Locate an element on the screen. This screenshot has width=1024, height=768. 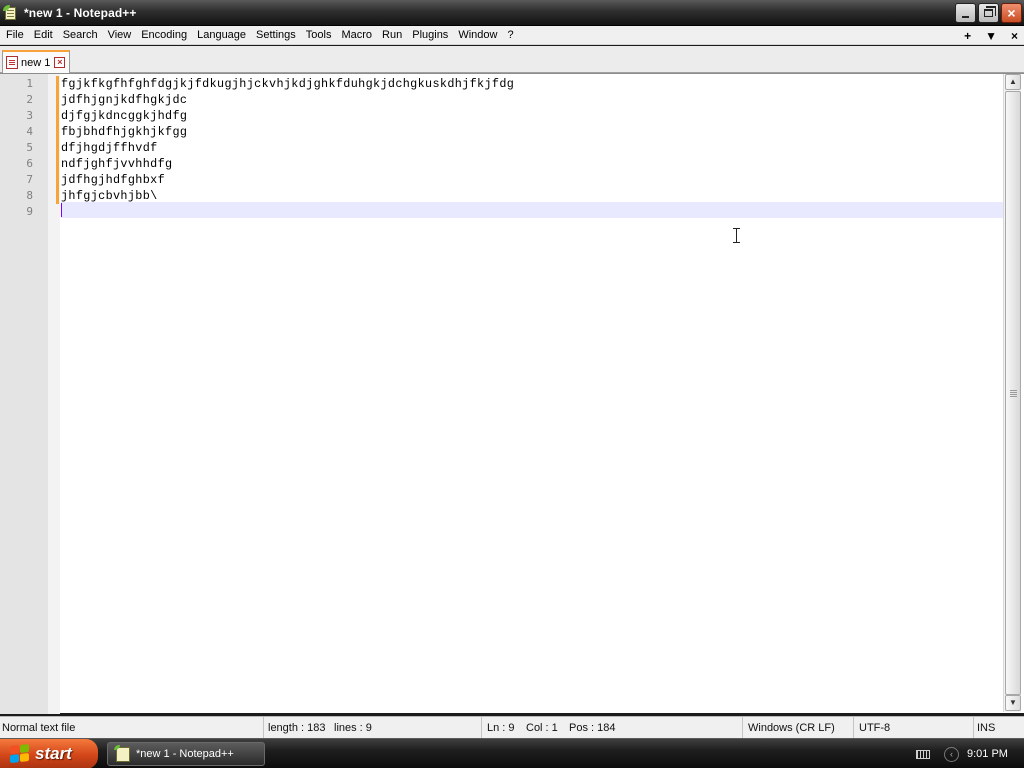
scrollbar-grip-icon is located at coordinates (1013, 393).